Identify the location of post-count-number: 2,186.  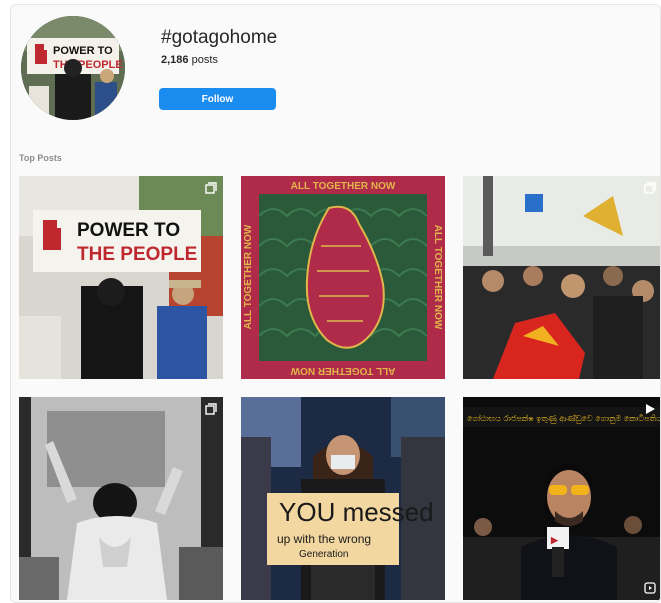
(175, 60).